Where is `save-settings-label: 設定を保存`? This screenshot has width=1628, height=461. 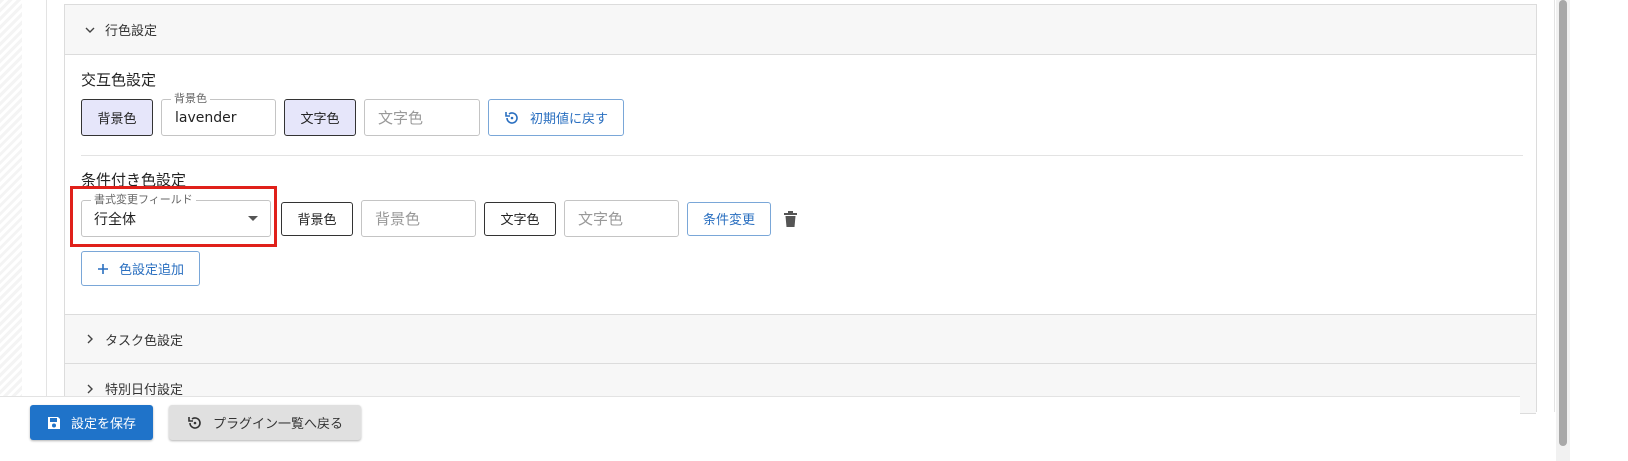 save-settings-label: 設定を保存 is located at coordinates (103, 424).